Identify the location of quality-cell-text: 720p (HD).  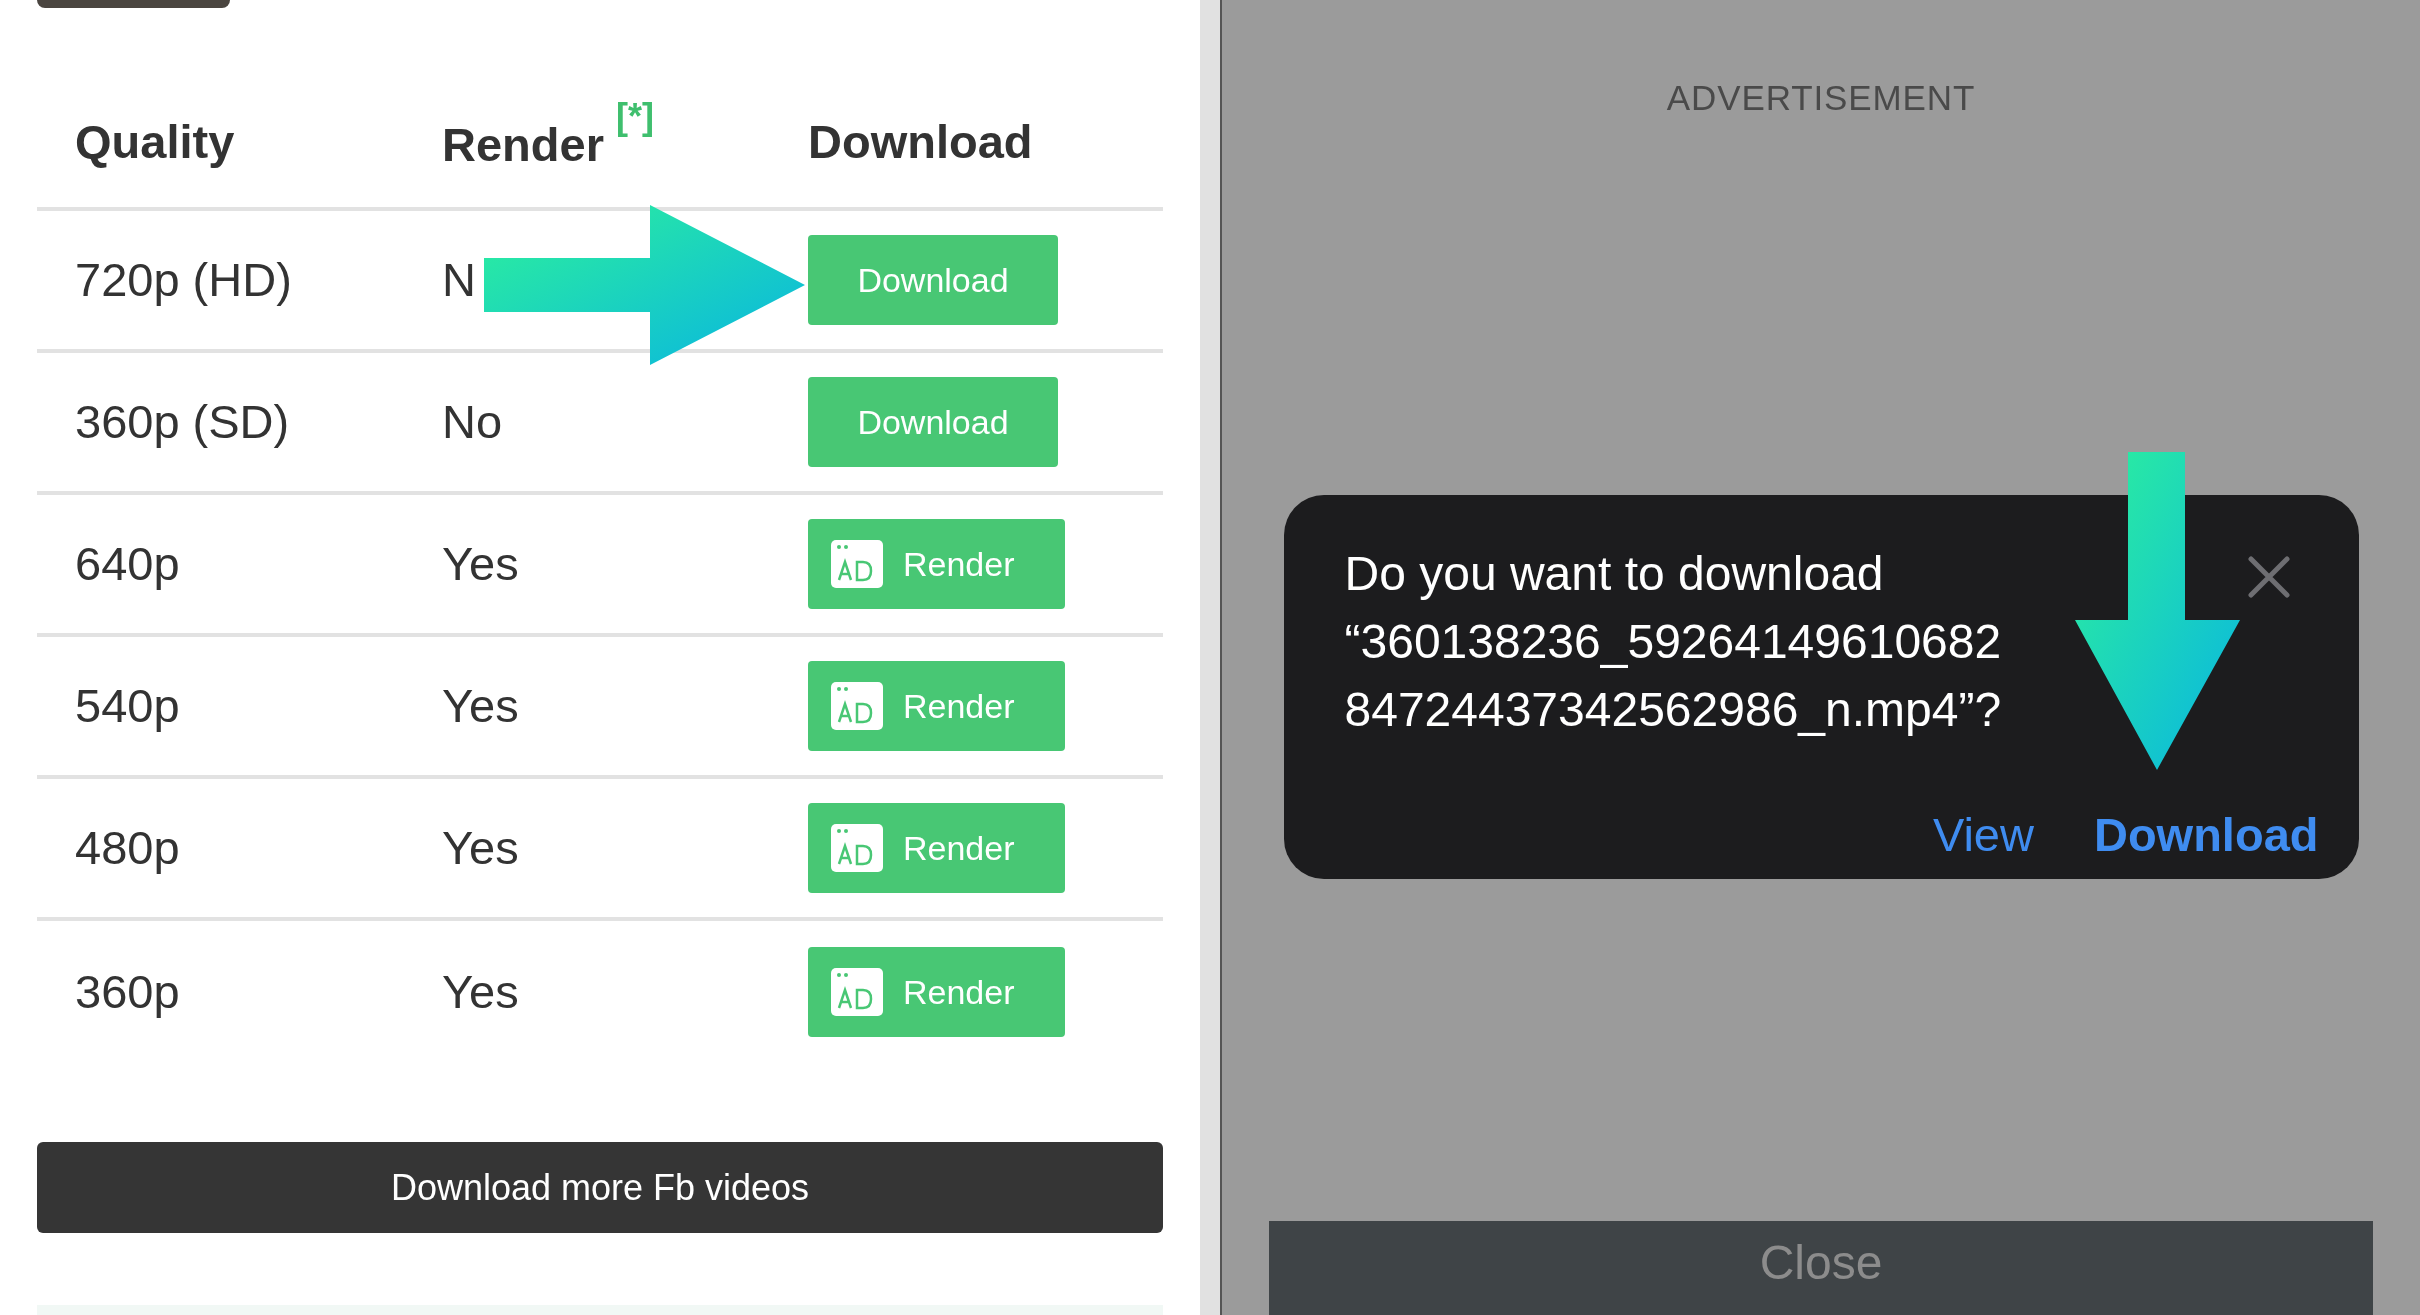
(184, 279).